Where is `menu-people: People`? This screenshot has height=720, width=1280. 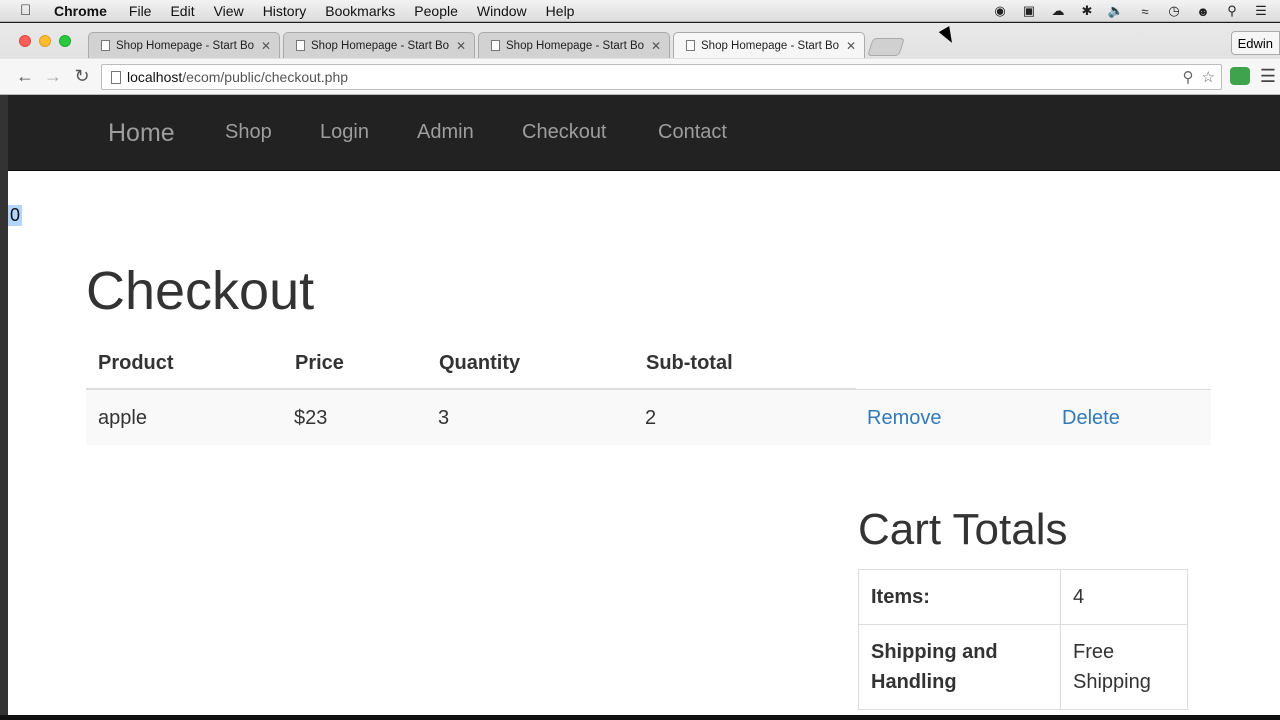
menu-people: People is located at coordinates (436, 11).